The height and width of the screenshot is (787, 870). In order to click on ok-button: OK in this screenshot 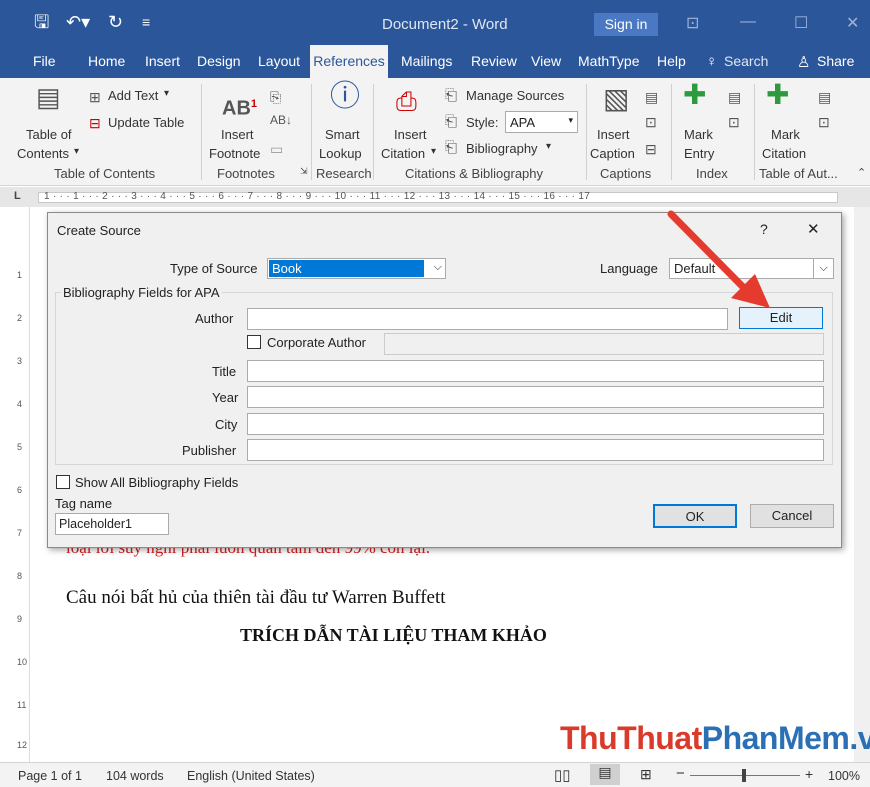, I will do `click(695, 516)`.